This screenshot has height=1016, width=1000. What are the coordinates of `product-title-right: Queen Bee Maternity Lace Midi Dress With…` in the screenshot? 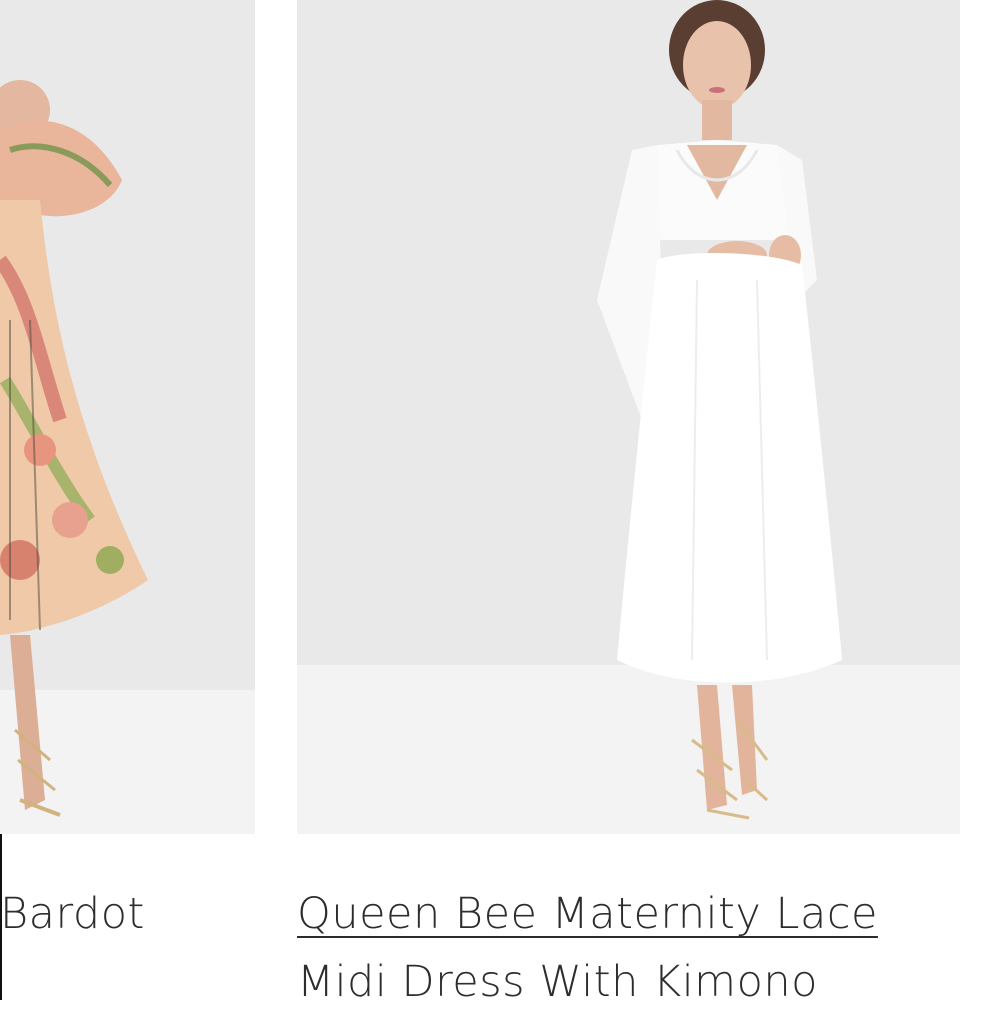 It's located at (628, 948).